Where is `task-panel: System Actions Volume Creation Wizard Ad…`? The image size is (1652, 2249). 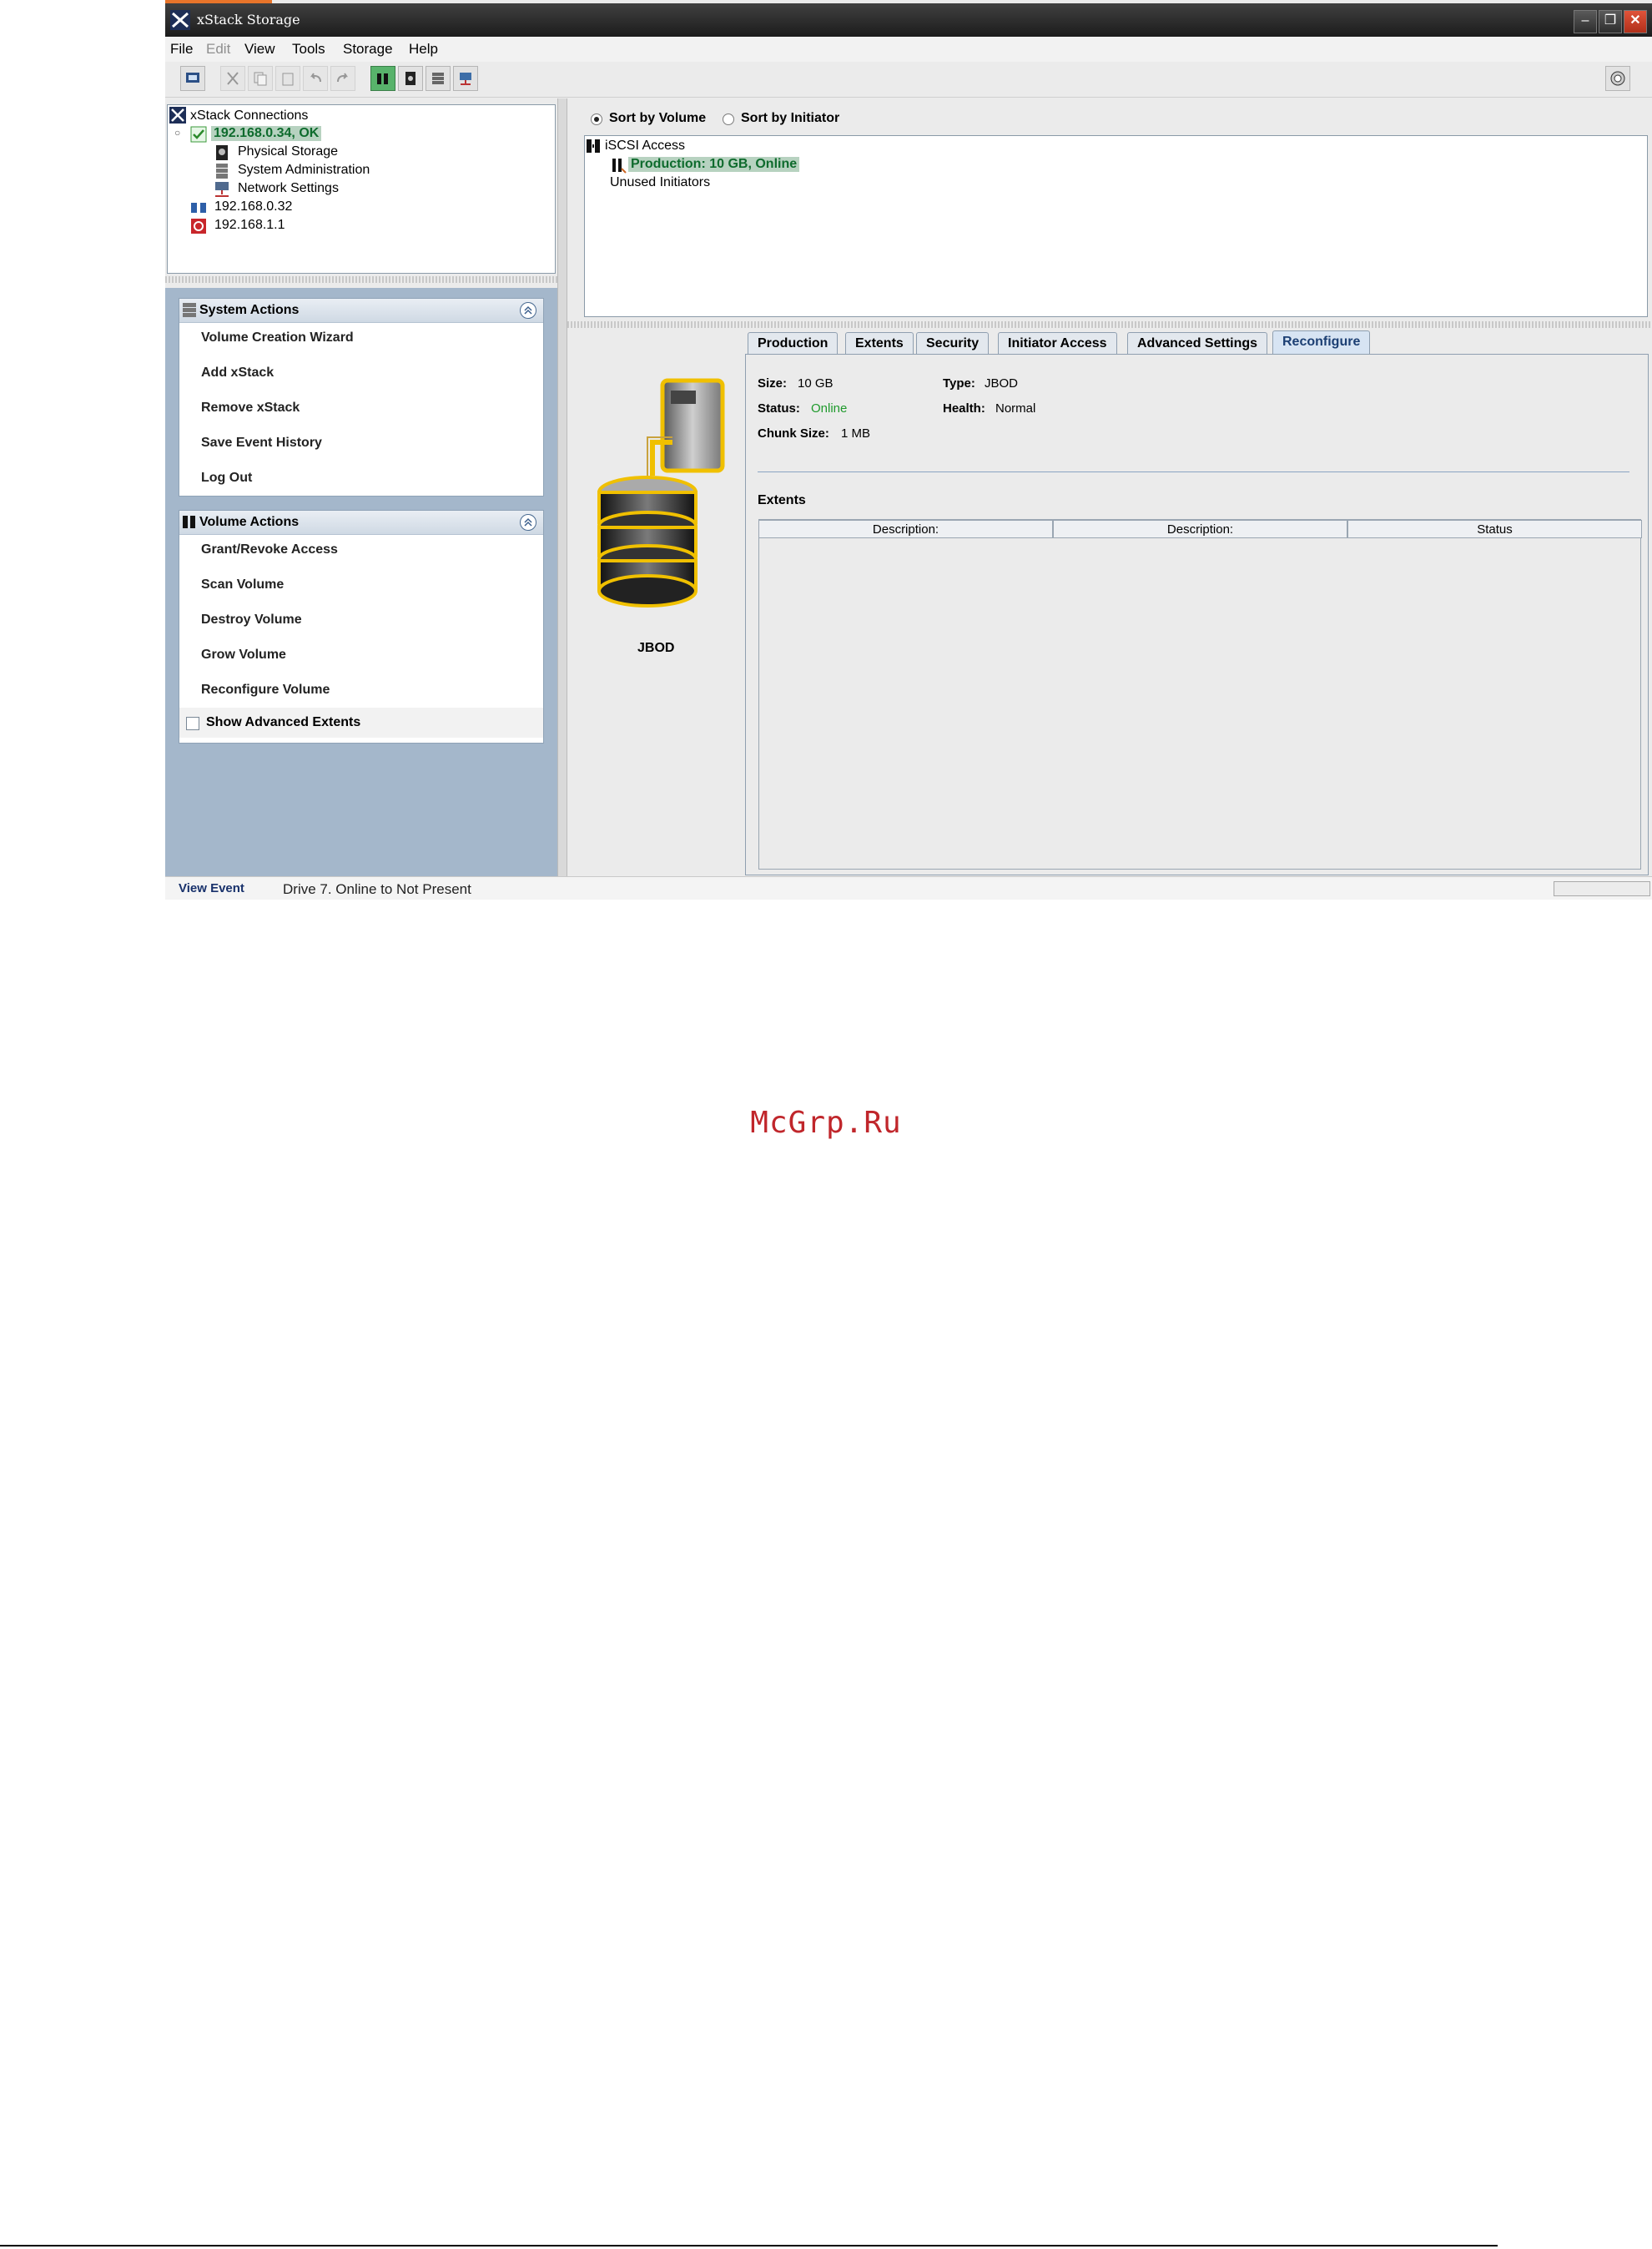
task-panel: System Actions Volume Creation Wizard Ad… is located at coordinates (361, 582).